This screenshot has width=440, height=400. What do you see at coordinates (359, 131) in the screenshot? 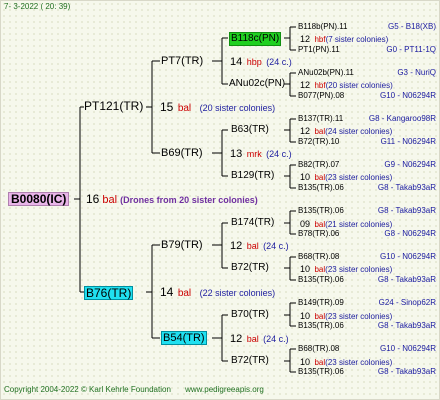
I see `gen3-3-note: (24 sister colonies)` at bounding box center [359, 131].